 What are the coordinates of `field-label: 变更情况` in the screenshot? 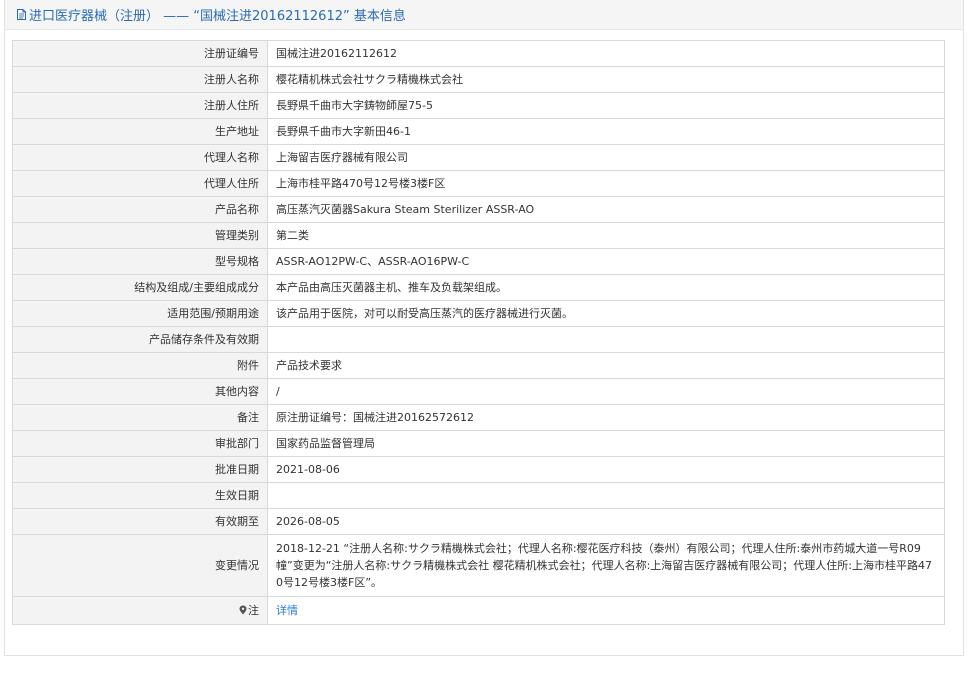 It's located at (140, 565).